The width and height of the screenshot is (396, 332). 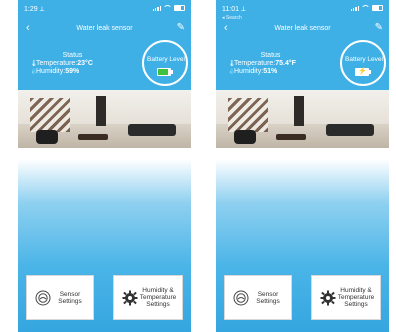 What do you see at coordinates (232, 18) in the screenshot?
I see `back-to-search-link: ◂ Search` at bounding box center [232, 18].